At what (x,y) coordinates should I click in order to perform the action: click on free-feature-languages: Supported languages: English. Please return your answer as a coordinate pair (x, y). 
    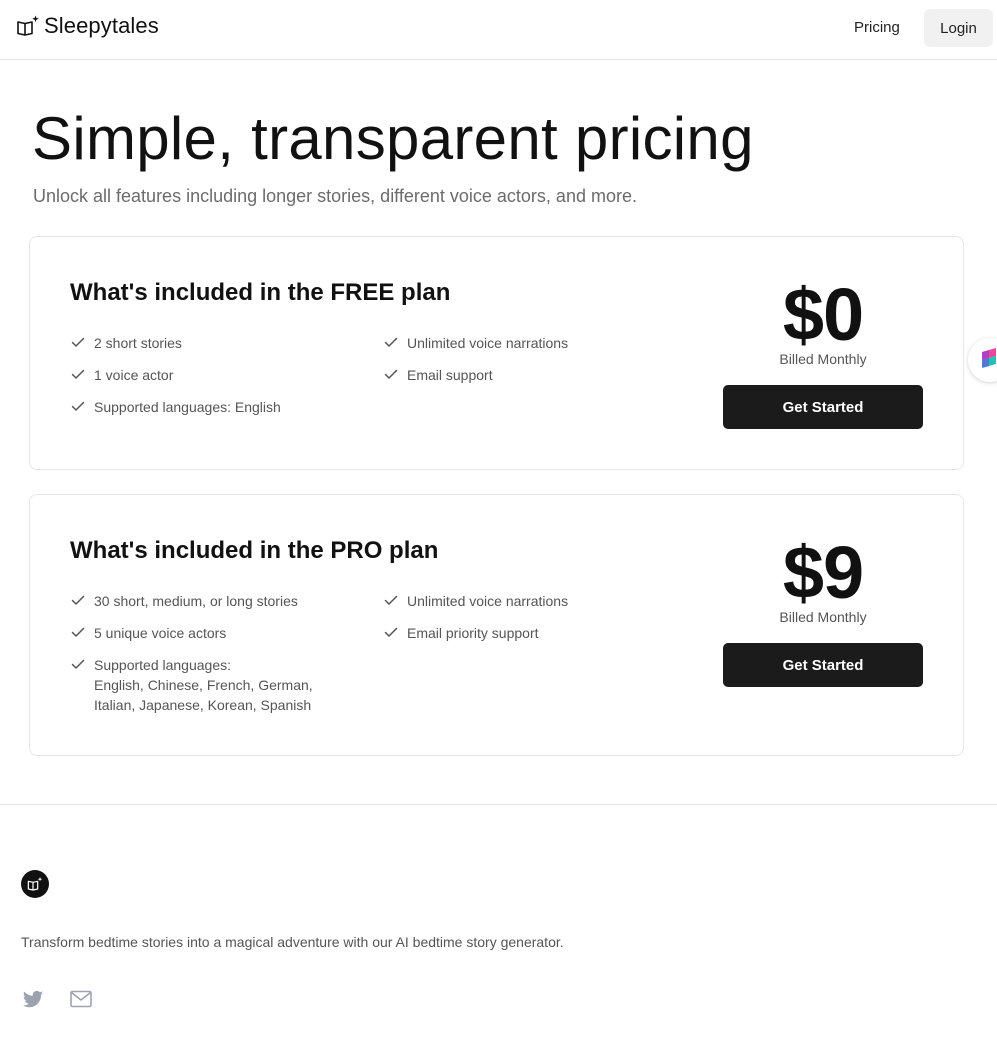
    Looking at the image, I should click on (175, 407).